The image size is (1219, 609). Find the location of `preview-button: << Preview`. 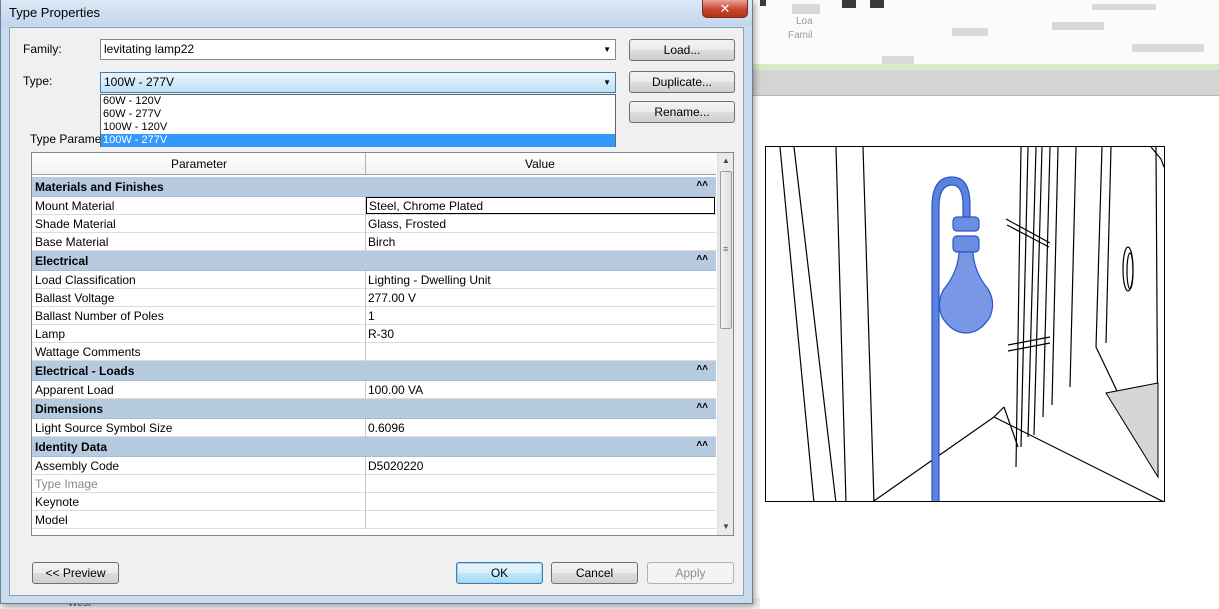

preview-button: << Preview is located at coordinates (75, 573).